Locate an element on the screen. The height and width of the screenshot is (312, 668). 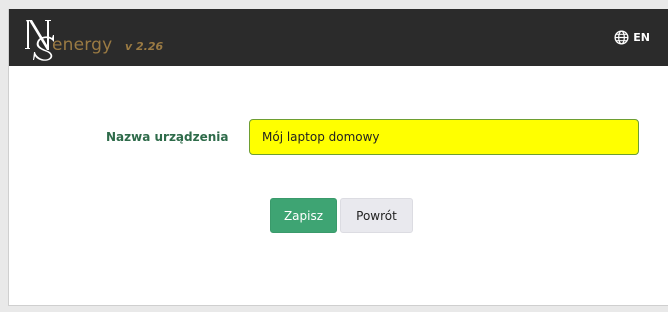
language-switcher: EN is located at coordinates (632, 37).